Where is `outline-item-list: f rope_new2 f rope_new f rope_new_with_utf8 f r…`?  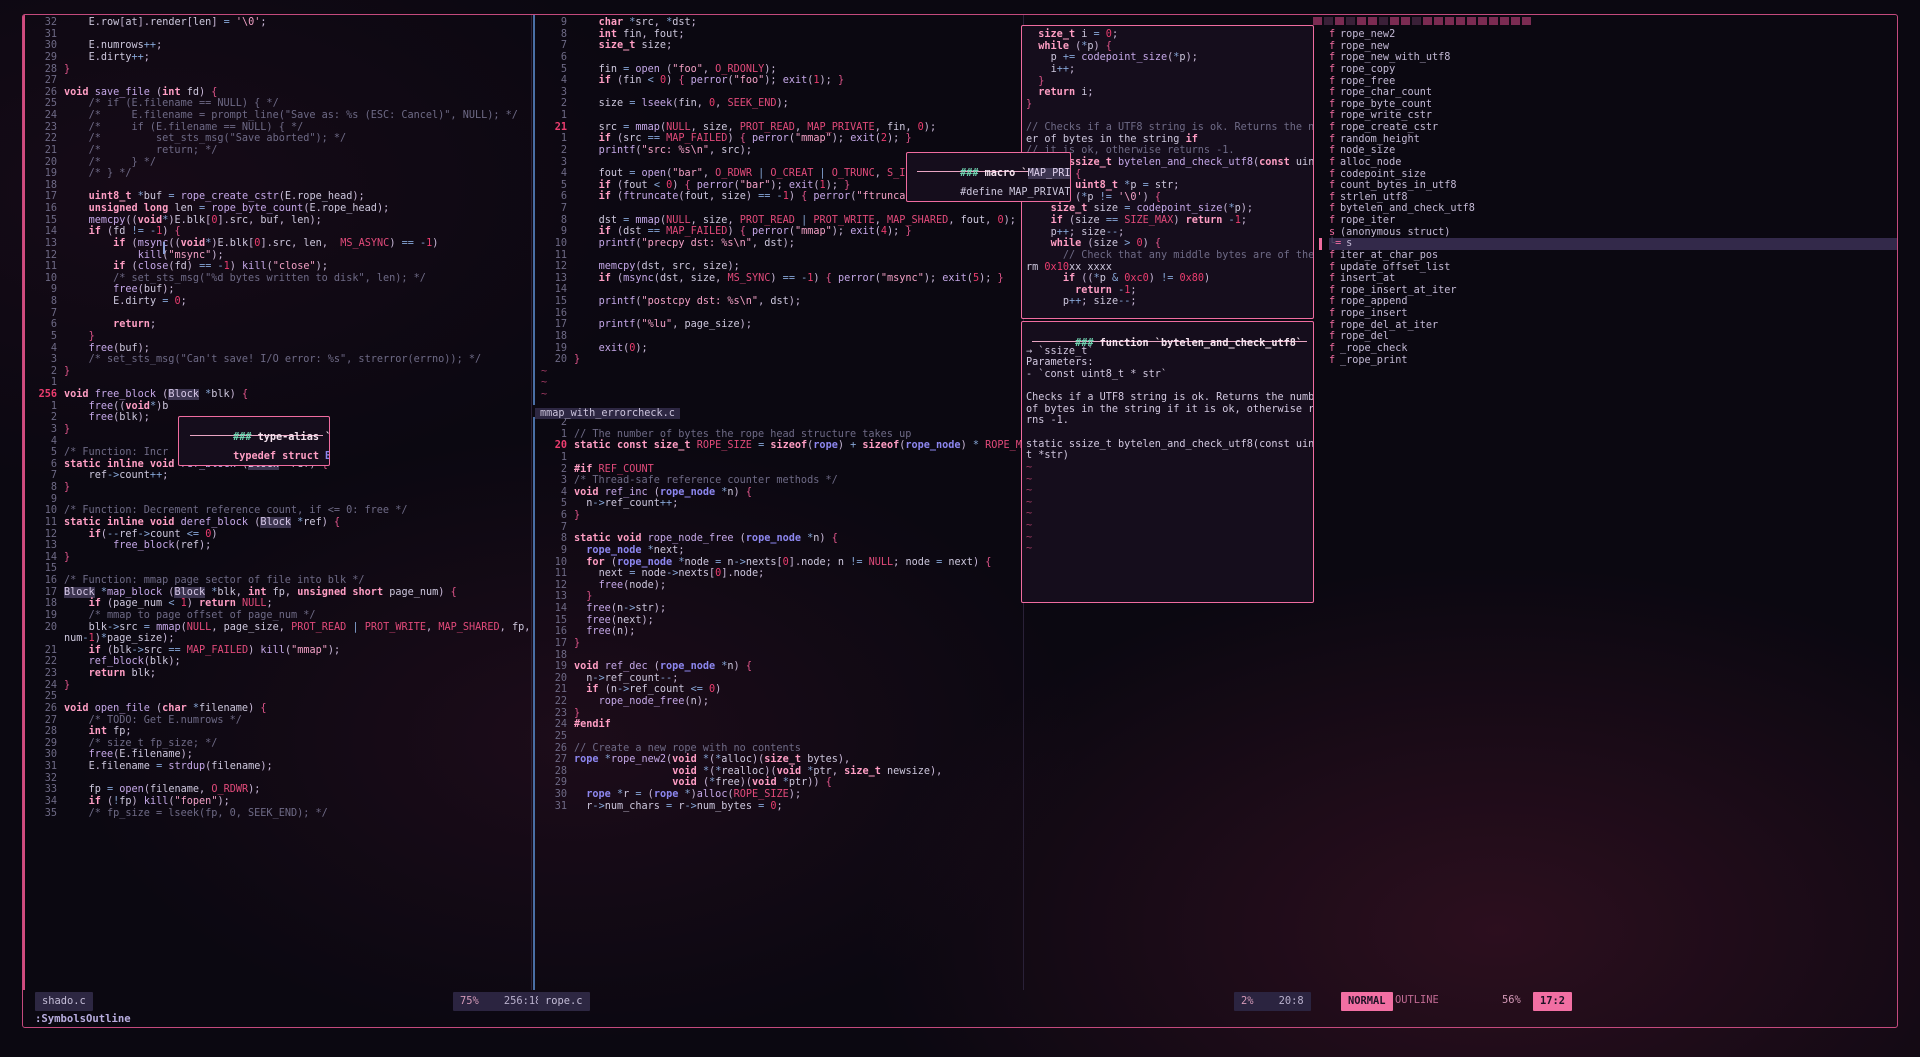 outline-item-list: f rope_new2 f rope_new f rope_new_with_utf8 f r… is located at coordinates (1613, 198).